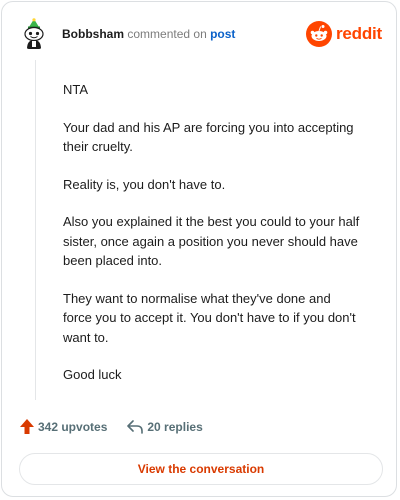 The height and width of the screenshot is (500, 400). What do you see at coordinates (318, 34) in the screenshot?
I see `reddit-snoo-icon` at bounding box center [318, 34].